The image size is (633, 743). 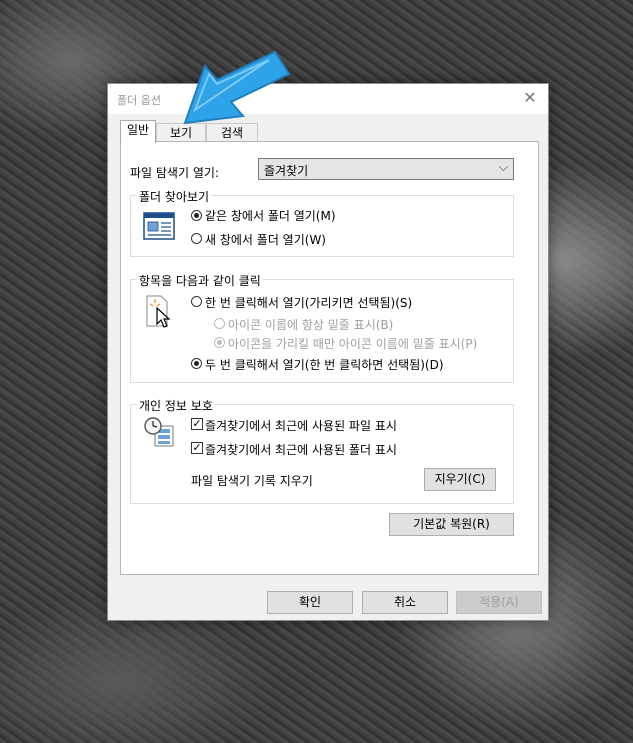 I want to click on privacy-legend: 개인 정보 보호, so click(x=176, y=405).